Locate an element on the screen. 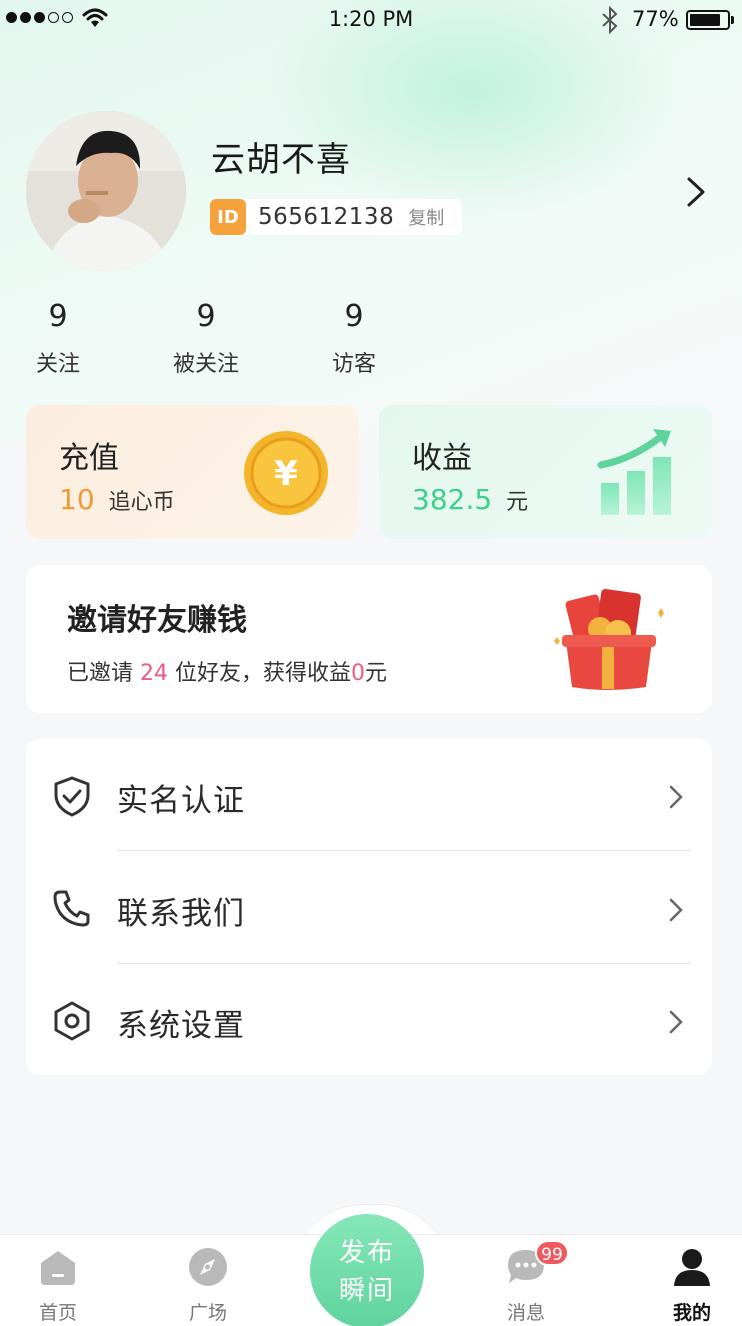 The image size is (742, 1326). publish-label-line1: 发布 is located at coordinates (366, 1253).